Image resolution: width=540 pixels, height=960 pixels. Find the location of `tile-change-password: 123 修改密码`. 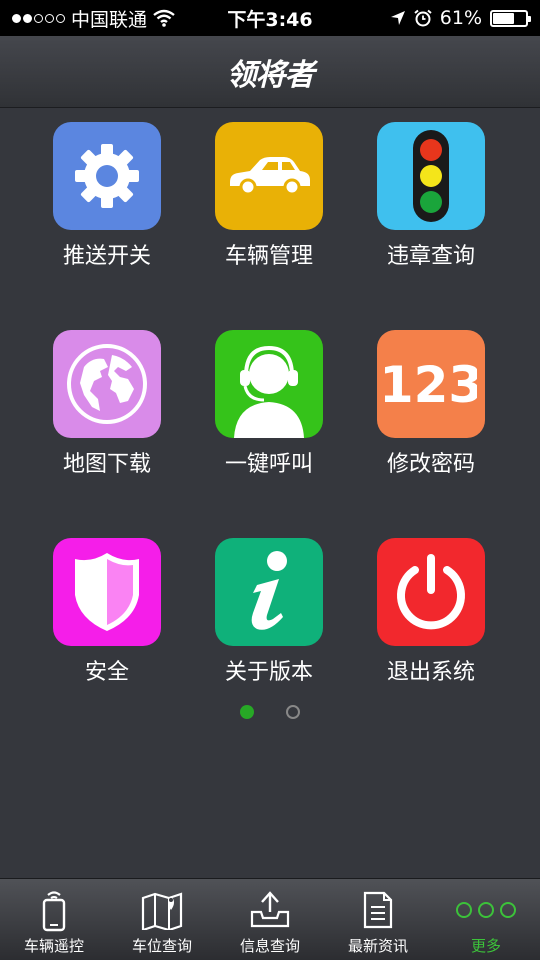

tile-change-password: 123 修改密码 is located at coordinates (431, 404).